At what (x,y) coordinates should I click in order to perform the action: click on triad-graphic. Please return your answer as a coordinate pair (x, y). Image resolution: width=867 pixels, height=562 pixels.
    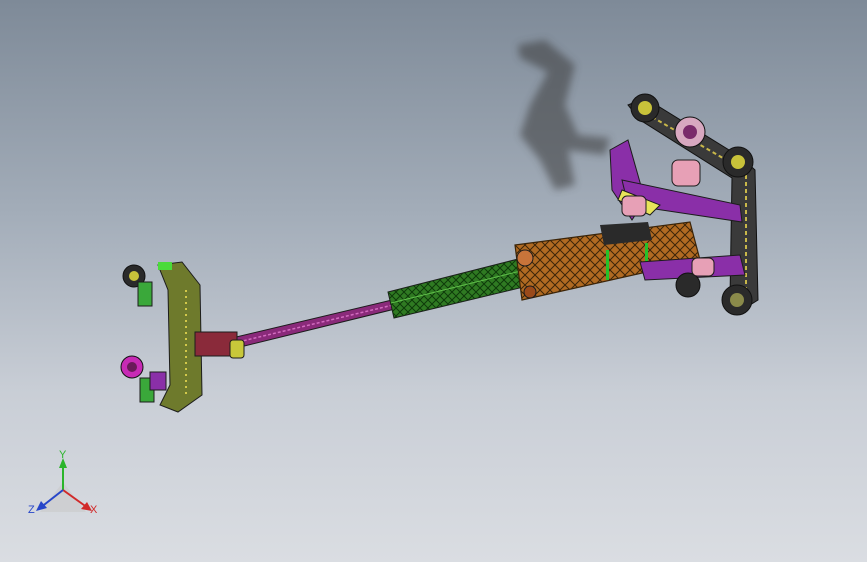
    Looking at the image, I should click on (64, 485).